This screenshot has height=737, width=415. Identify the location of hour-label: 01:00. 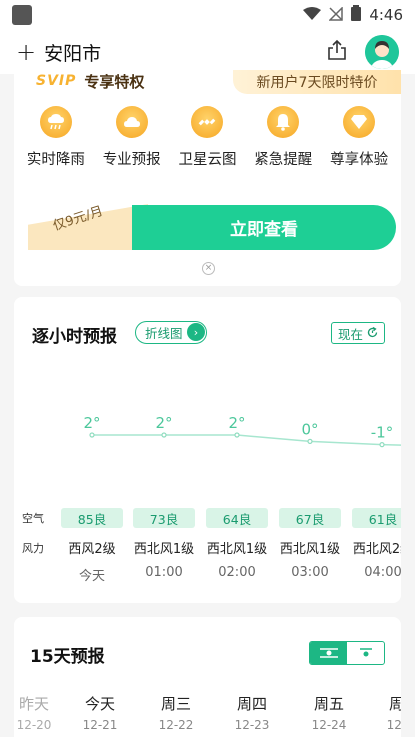
(164, 572).